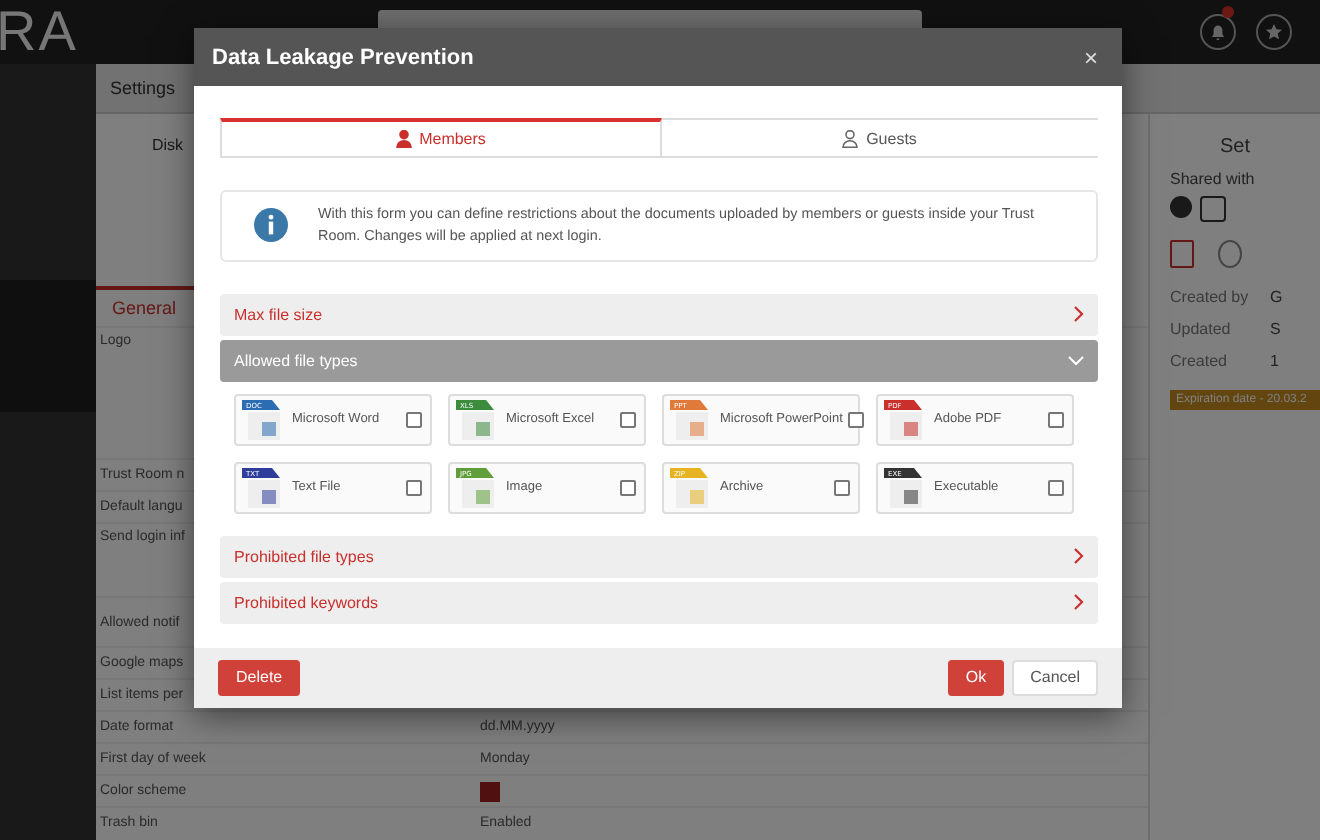 This screenshot has height=840, width=1320. What do you see at coordinates (1076, 360) in the screenshot?
I see `chevron-down-icon` at bounding box center [1076, 360].